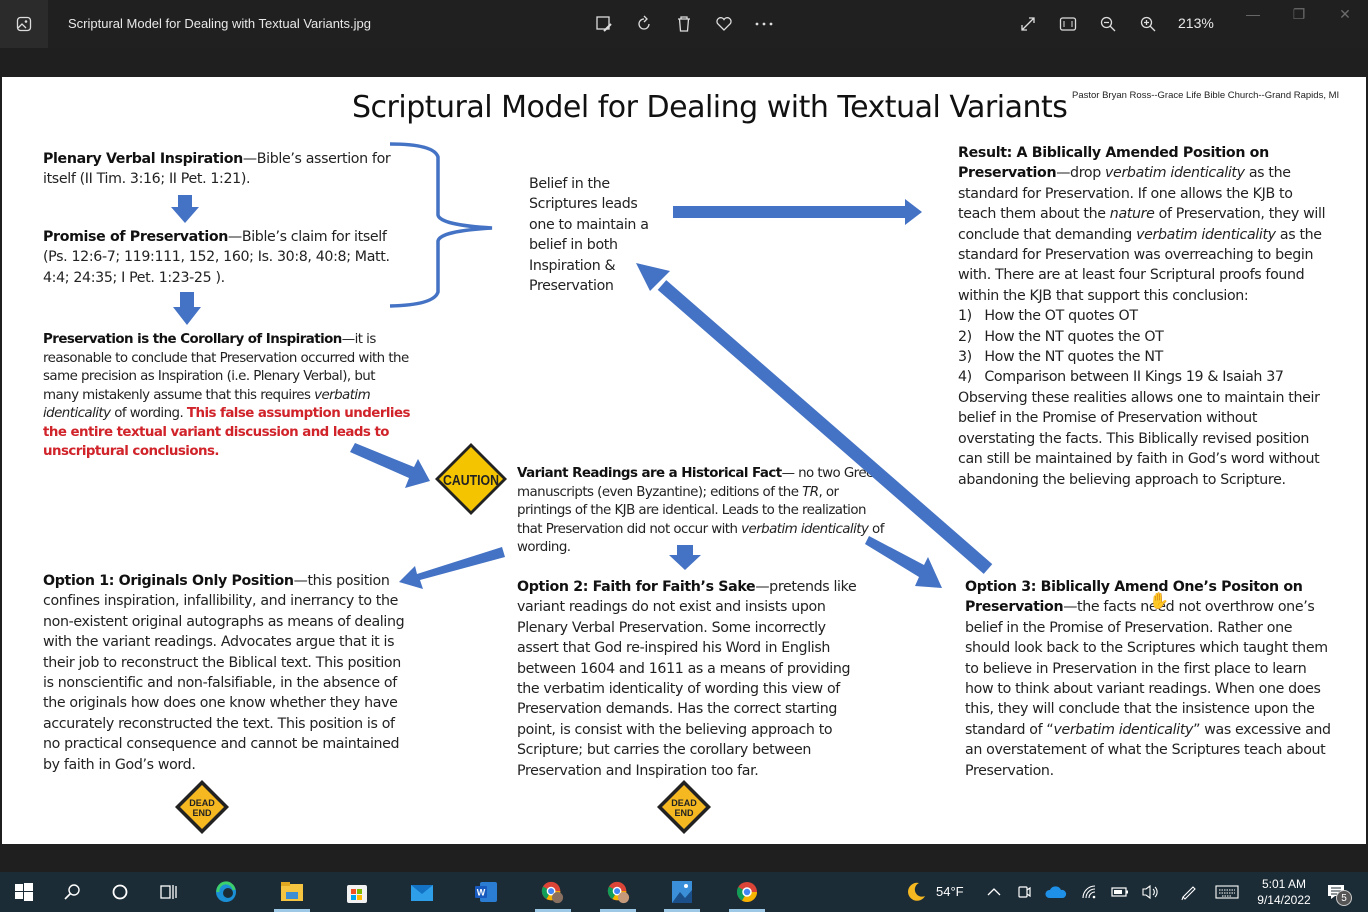 The height and width of the screenshot is (912, 1368). What do you see at coordinates (1056, 892) in the screenshot?
I see `onedrive-icon` at bounding box center [1056, 892].